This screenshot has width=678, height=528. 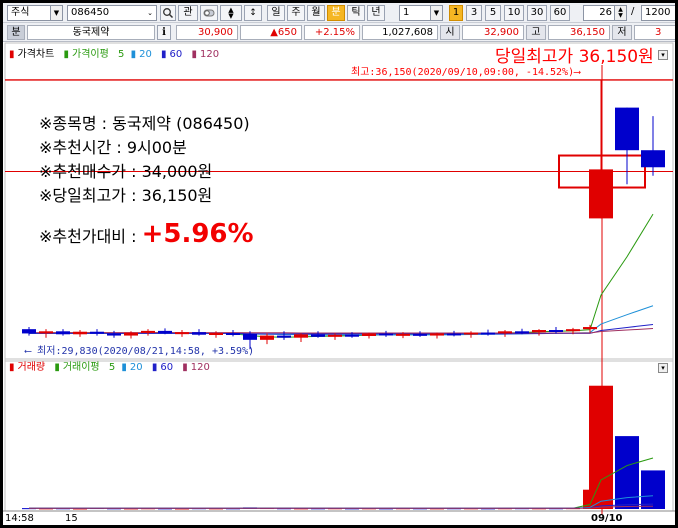 I want to click on vol-ma5-legend: 5, so click(x=112, y=367).